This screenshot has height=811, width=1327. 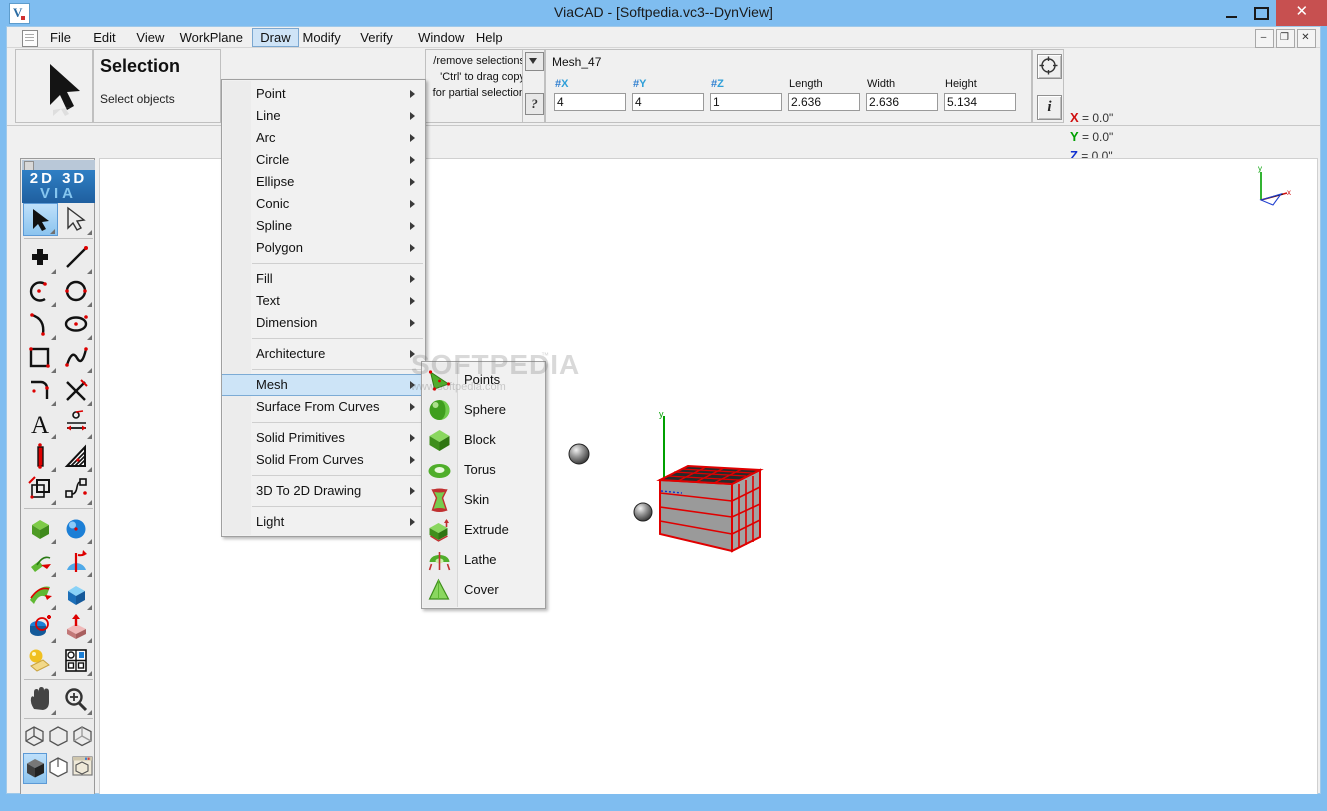 What do you see at coordinates (441, 37) in the screenshot?
I see `menu-window: Window` at bounding box center [441, 37].